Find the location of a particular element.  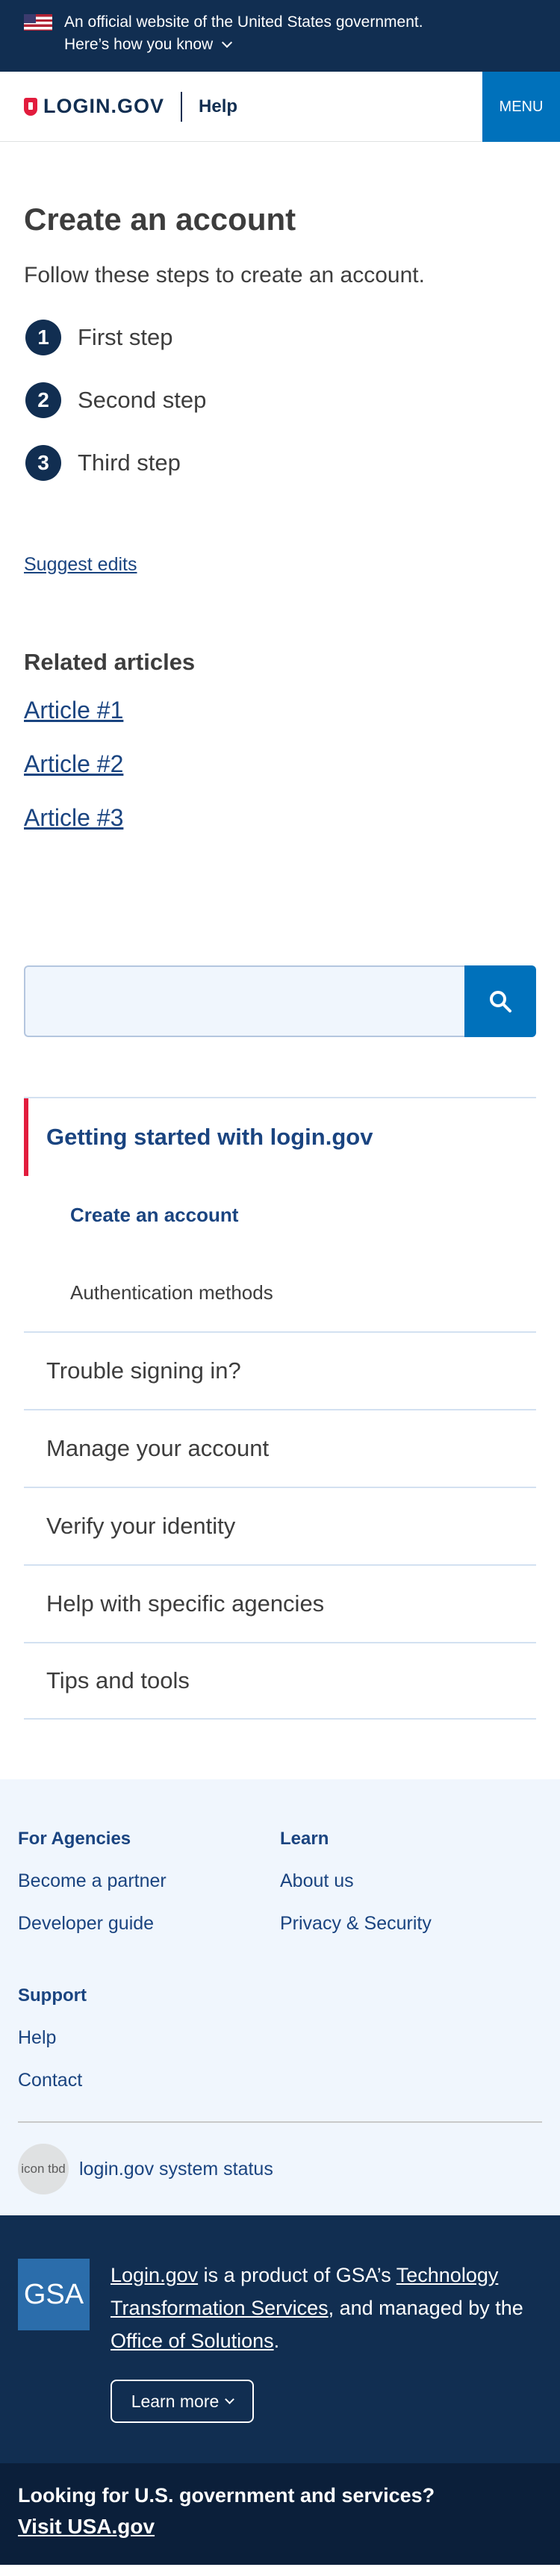

sidenav-item-manage-account: Manage your account is located at coordinates (280, 1448).